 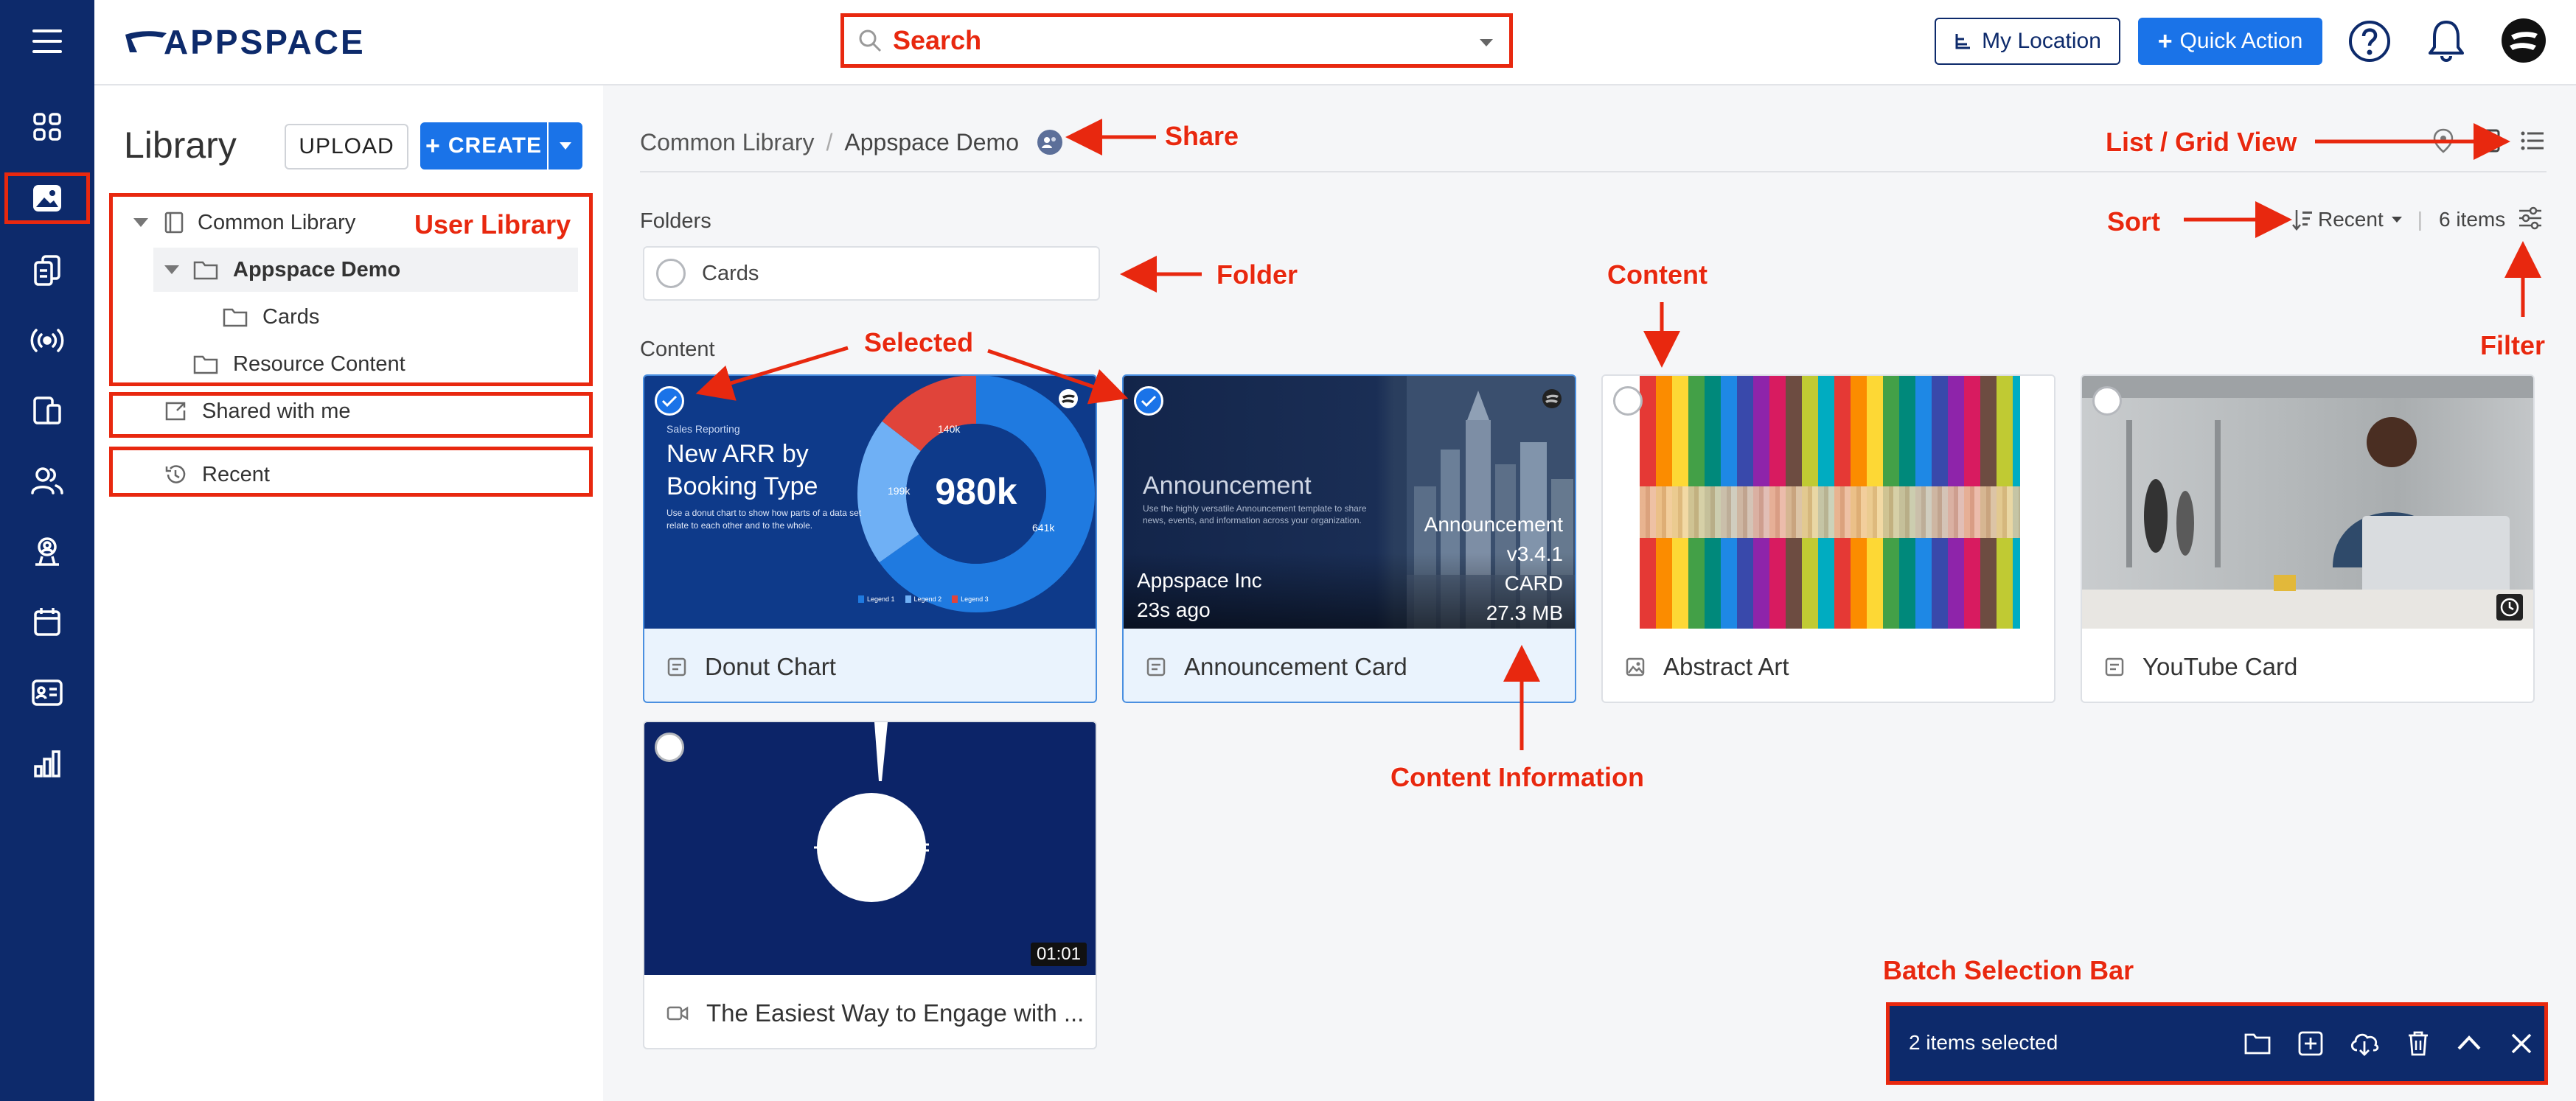 I want to click on search-icon, so click(x=870, y=40).